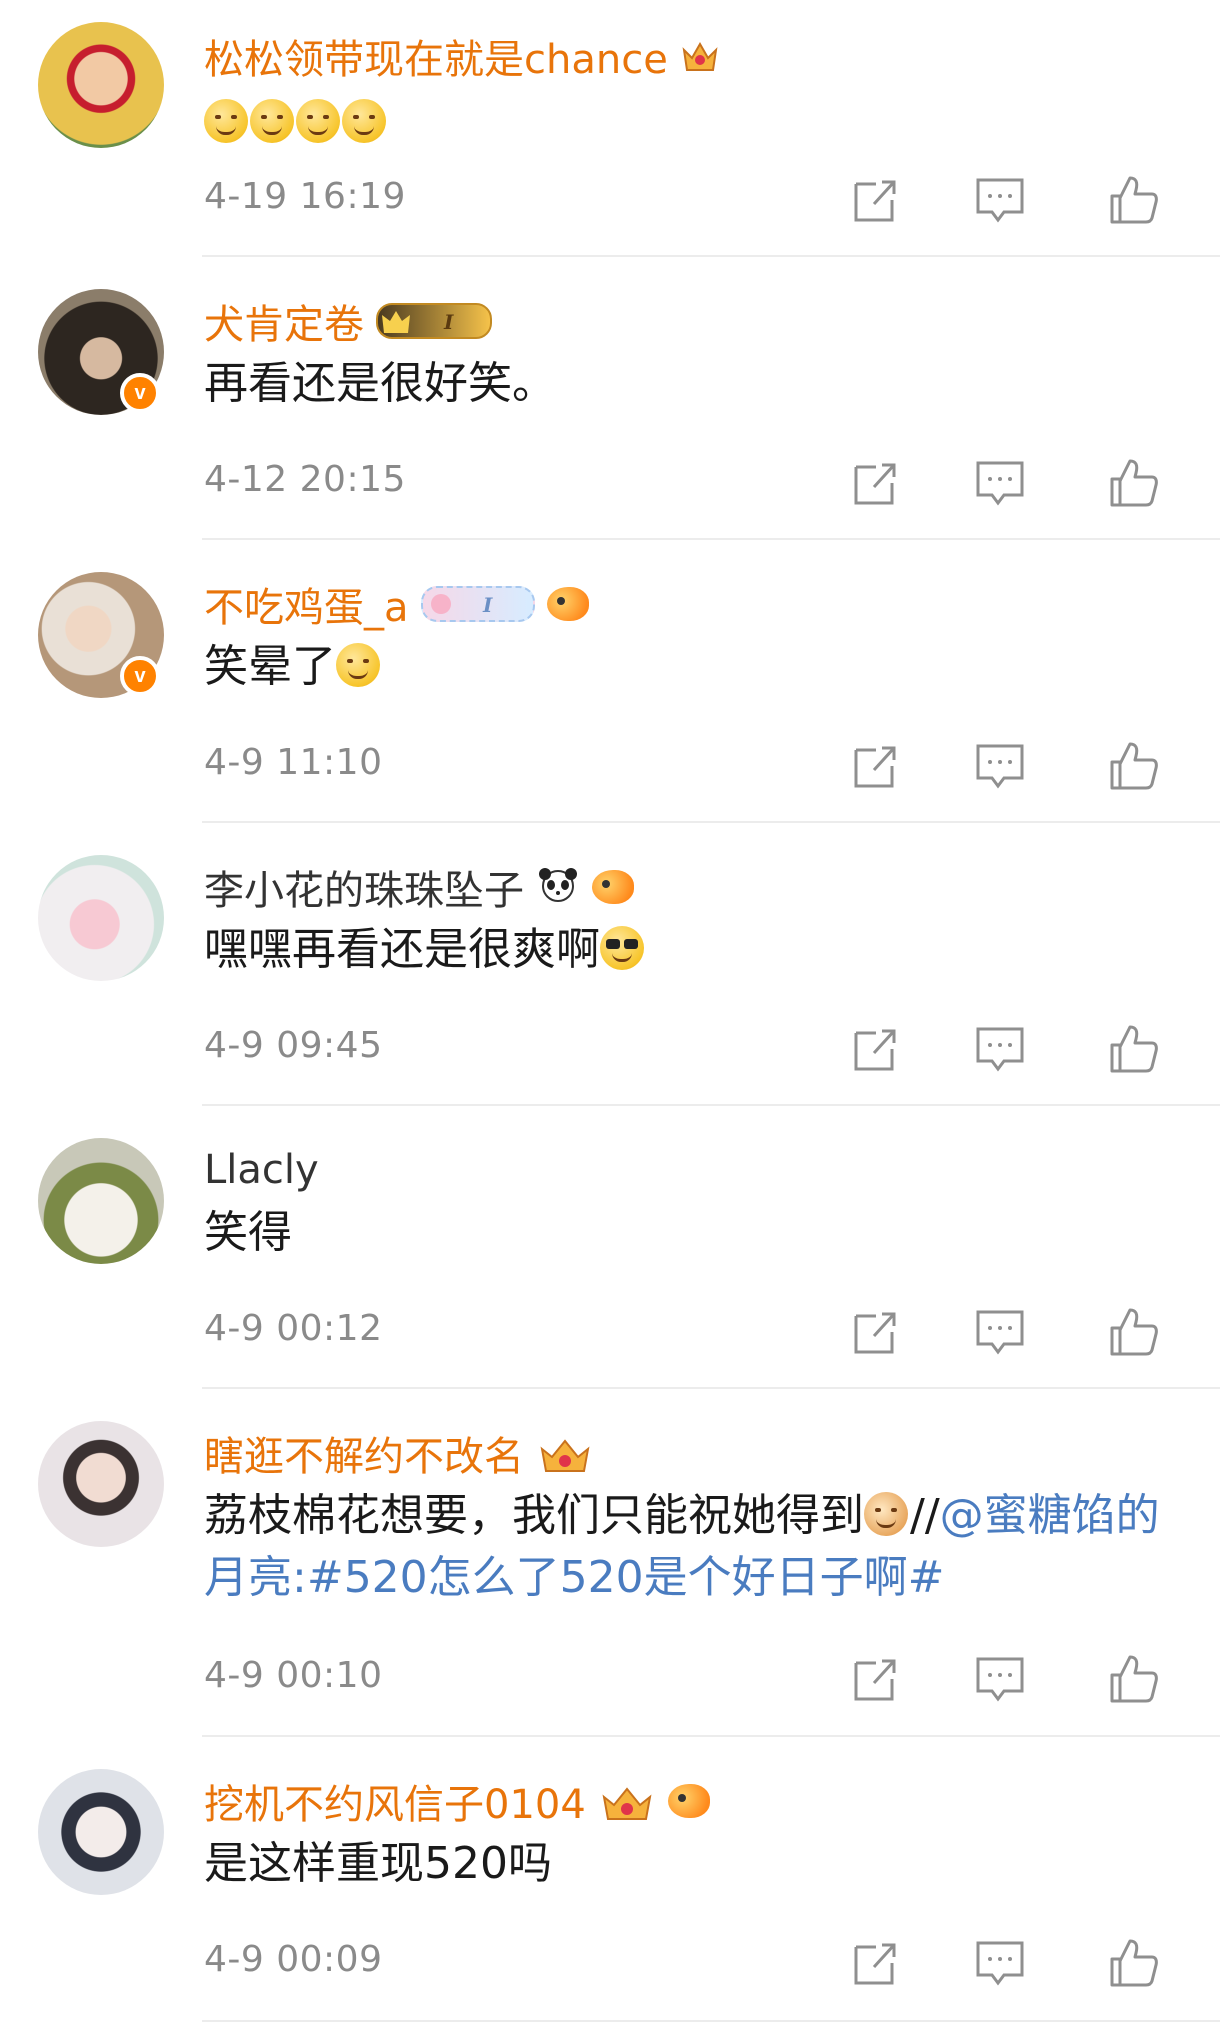 This screenshot has width=1220, height=2027. What do you see at coordinates (395, 1801) in the screenshot?
I see `username: 挖机不约风信子0104` at bounding box center [395, 1801].